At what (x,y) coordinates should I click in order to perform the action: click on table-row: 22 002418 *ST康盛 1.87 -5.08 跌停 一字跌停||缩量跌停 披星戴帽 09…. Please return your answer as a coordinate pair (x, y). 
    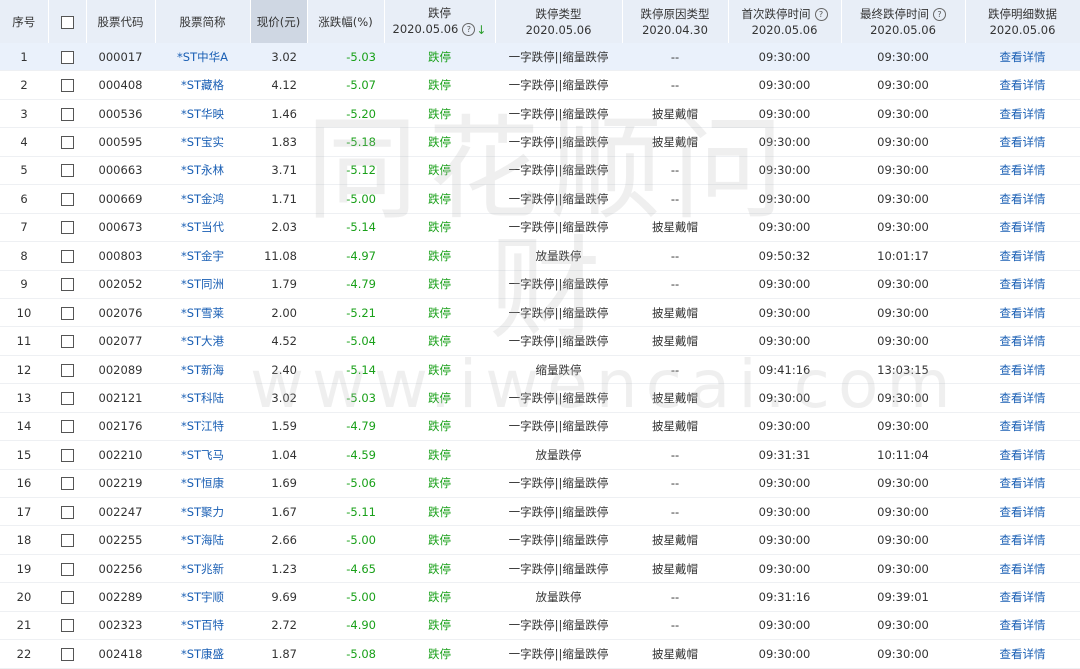
    Looking at the image, I should click on (540, 654).